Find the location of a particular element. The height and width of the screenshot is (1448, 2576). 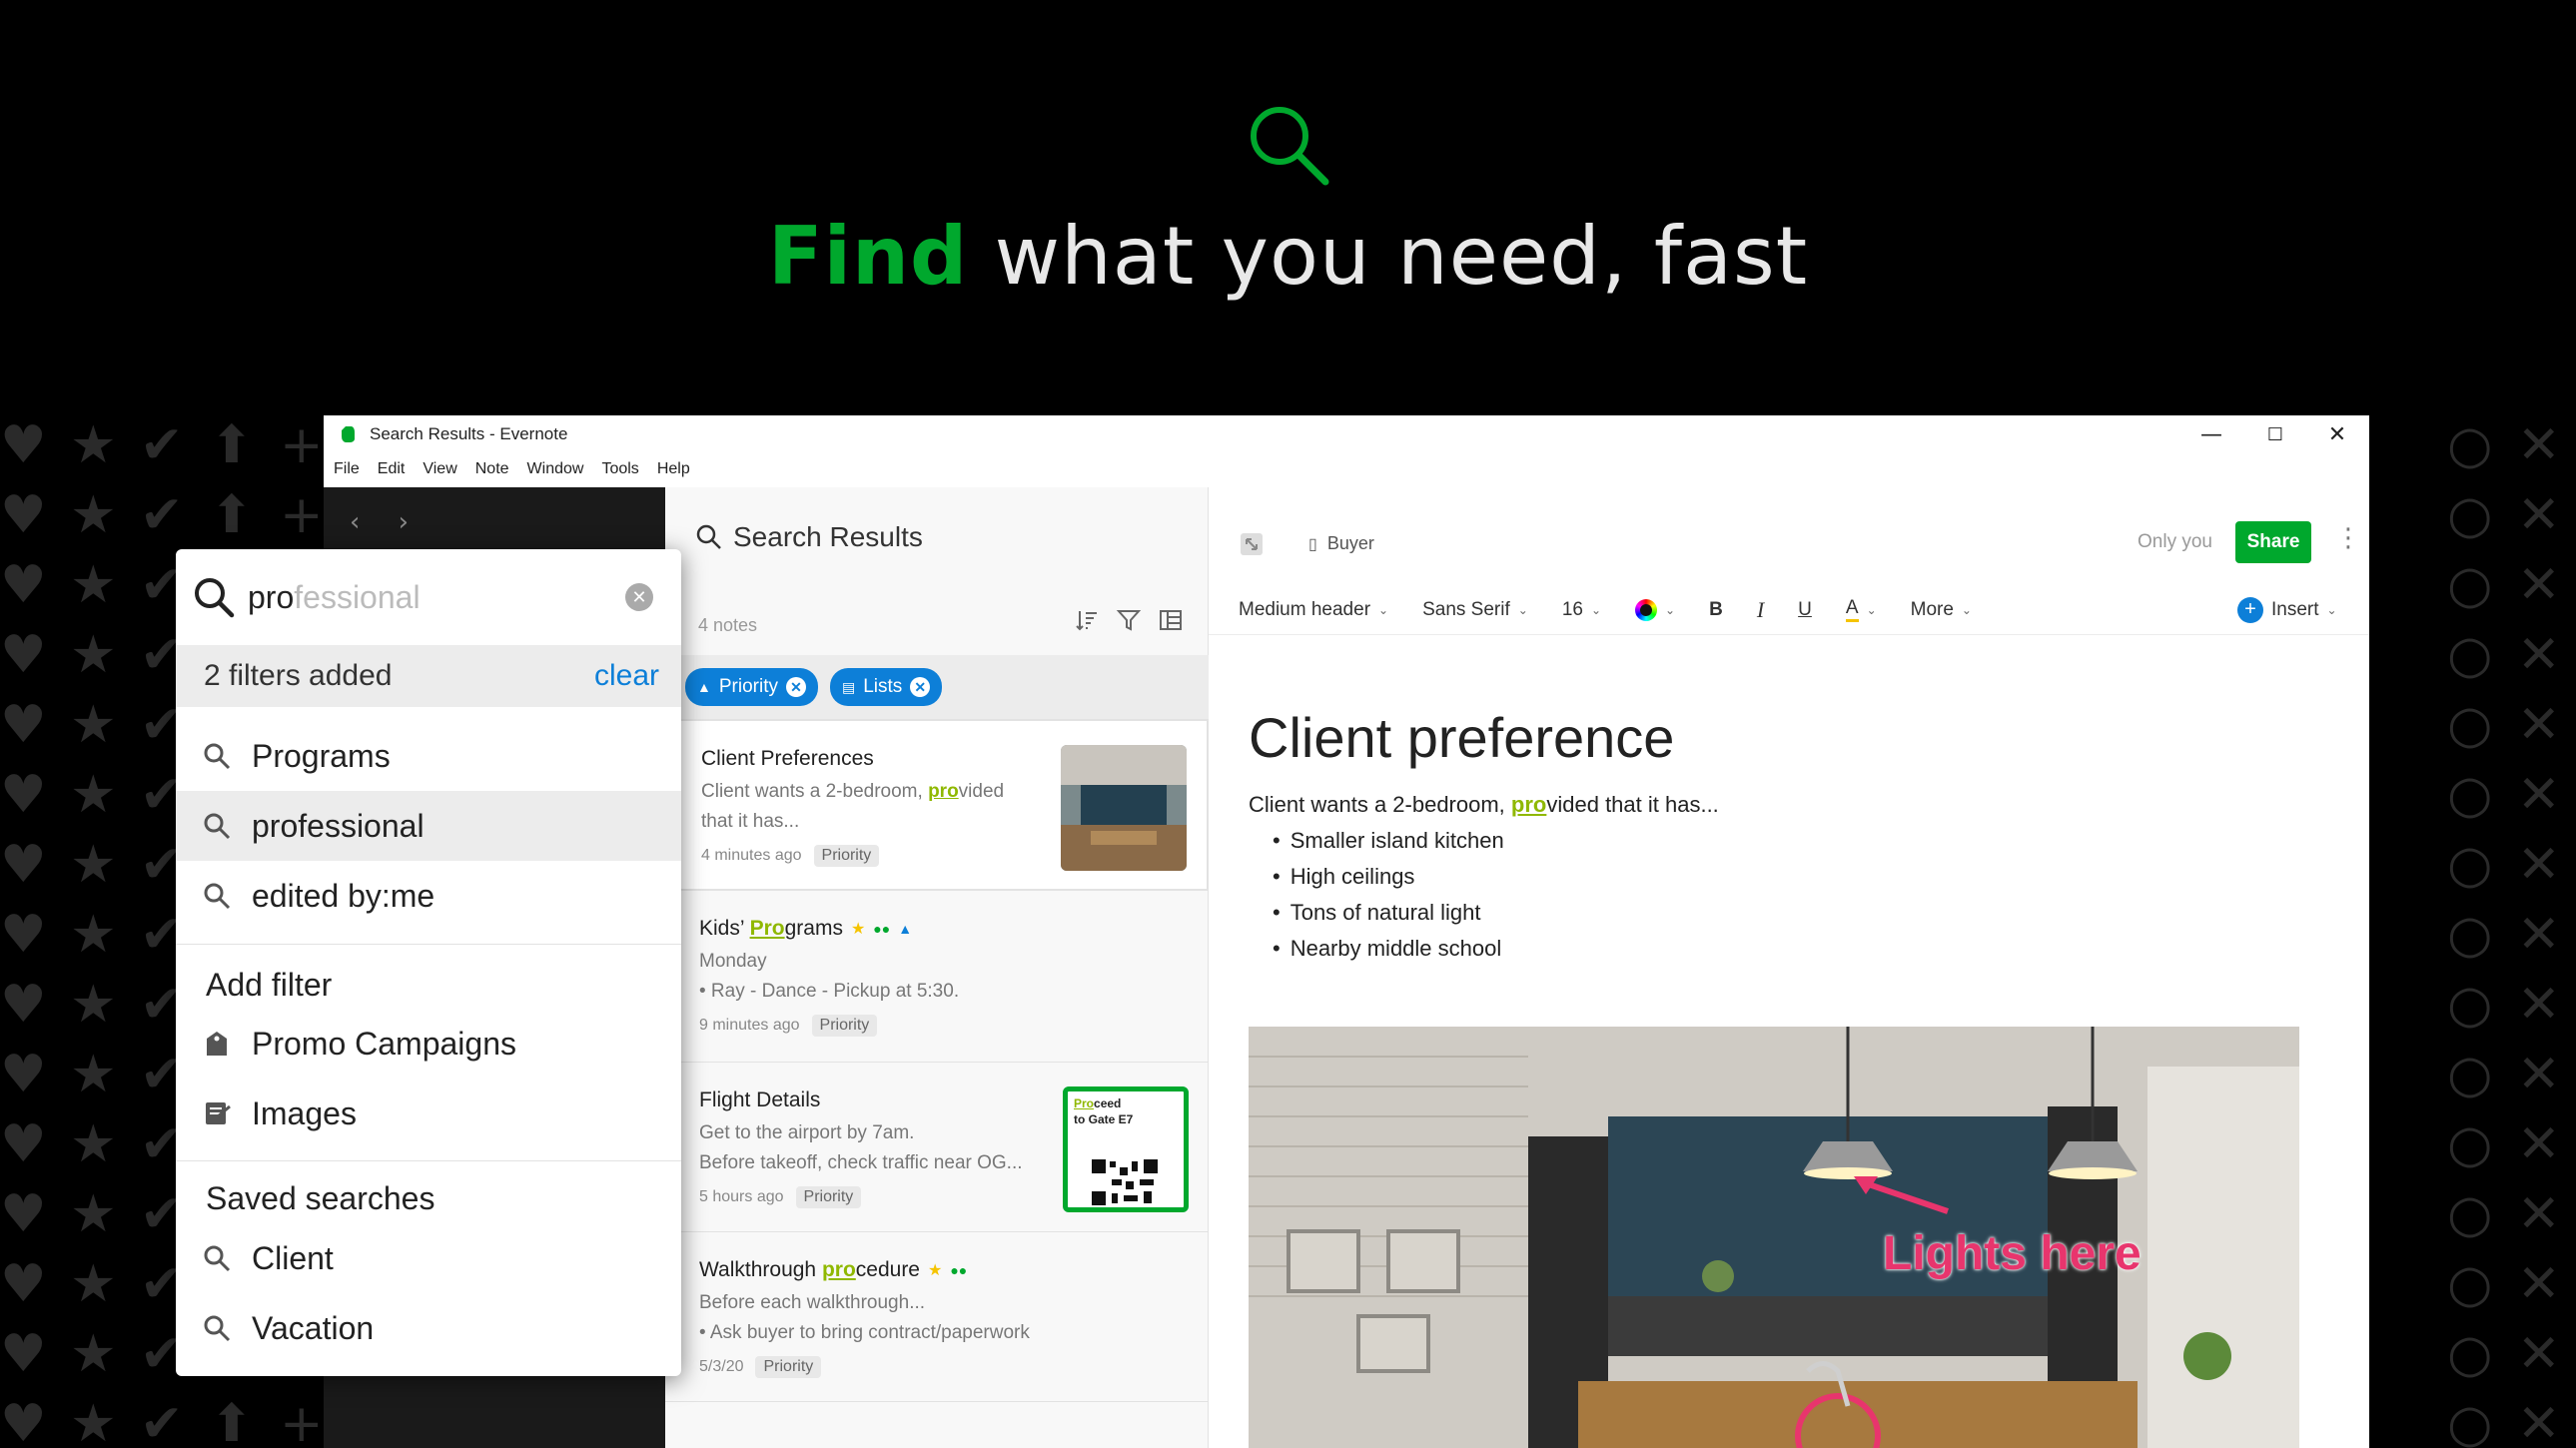

back-arrow-icon: ‹ is located at coordinates (355, 522).